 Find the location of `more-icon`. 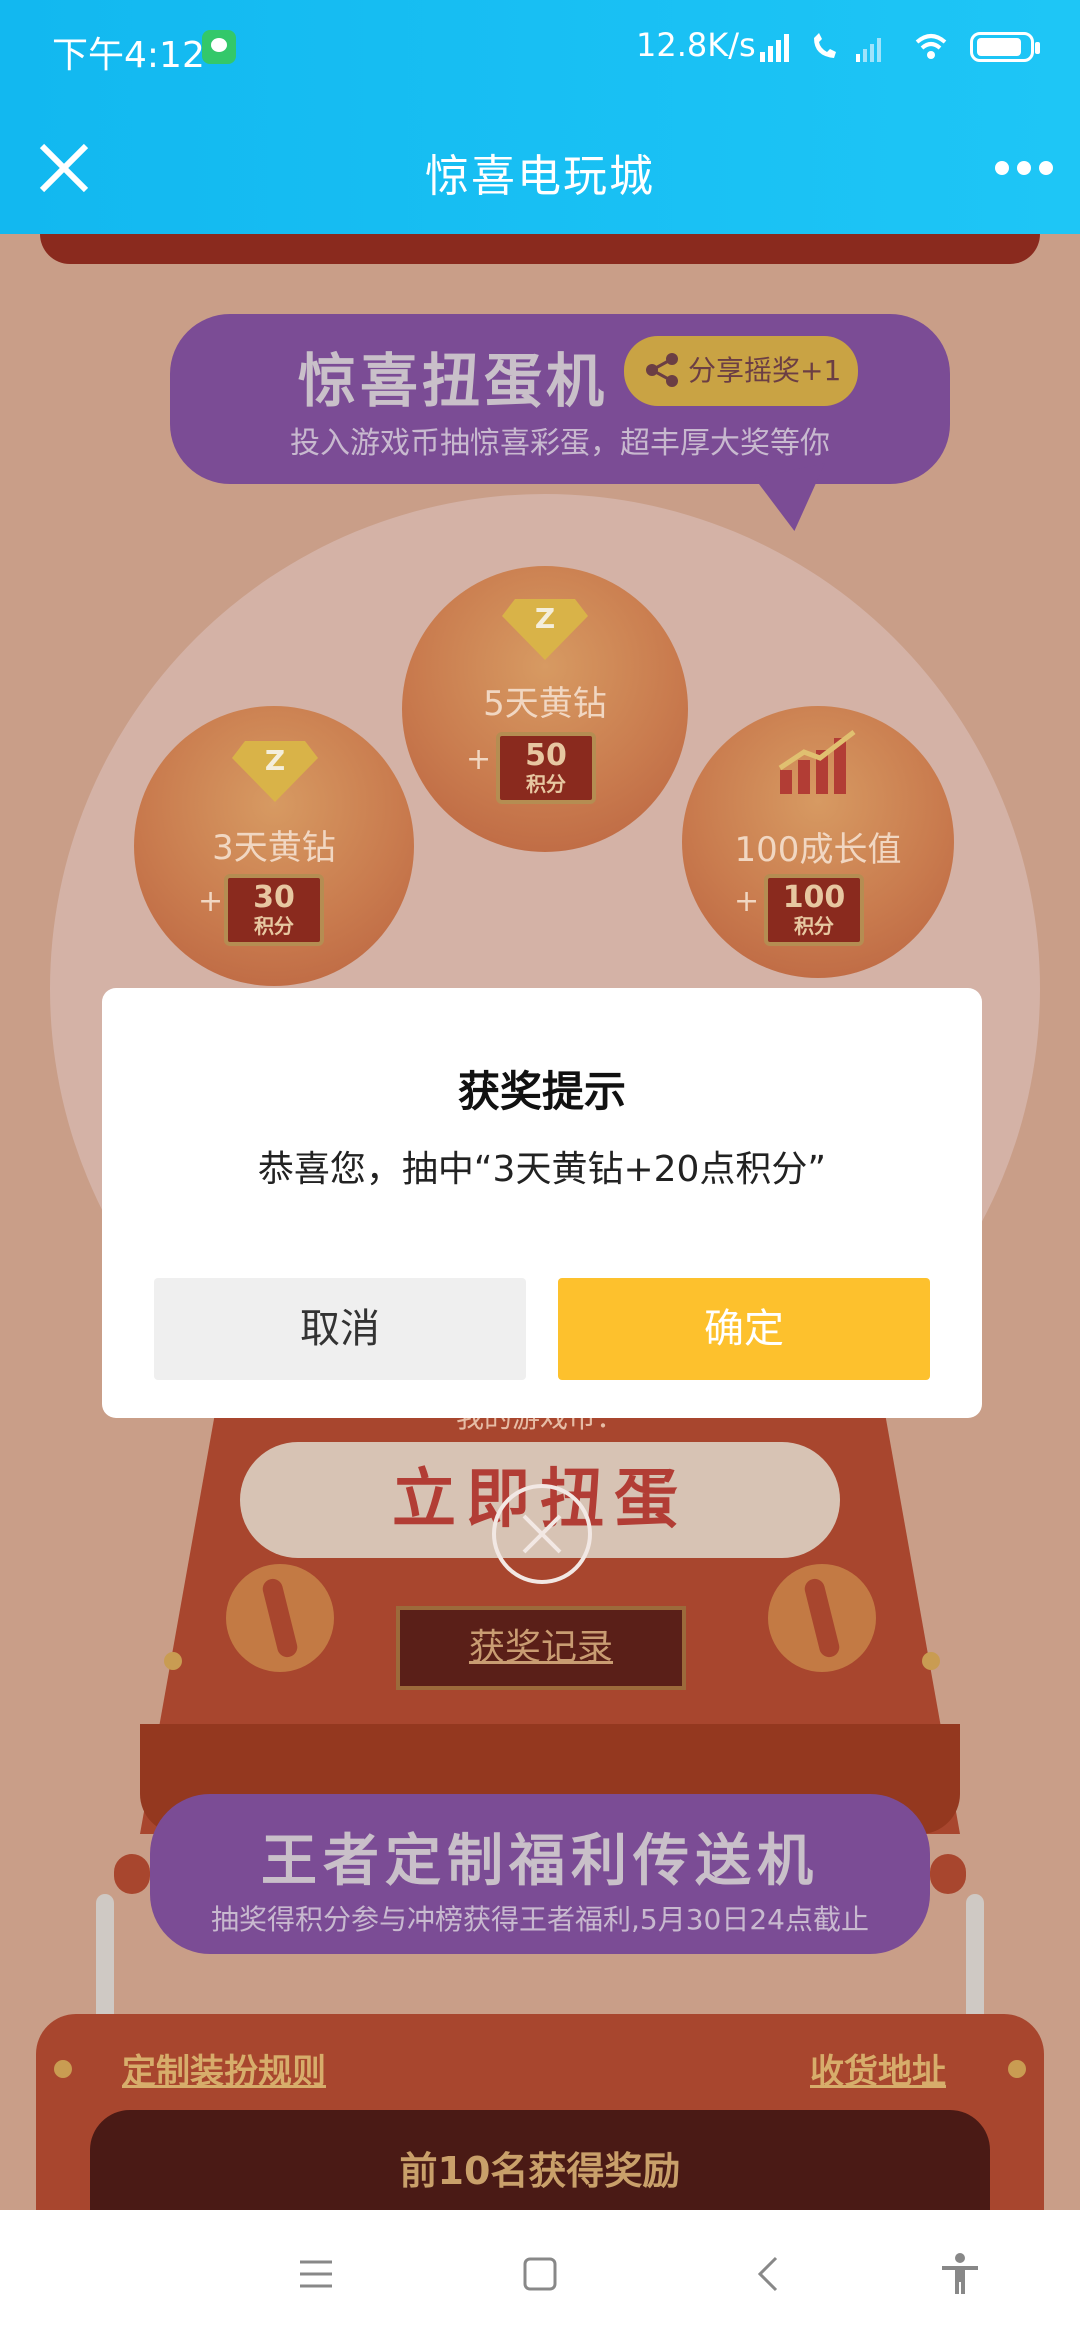

more-icon is located at coordinates (1024, 168).